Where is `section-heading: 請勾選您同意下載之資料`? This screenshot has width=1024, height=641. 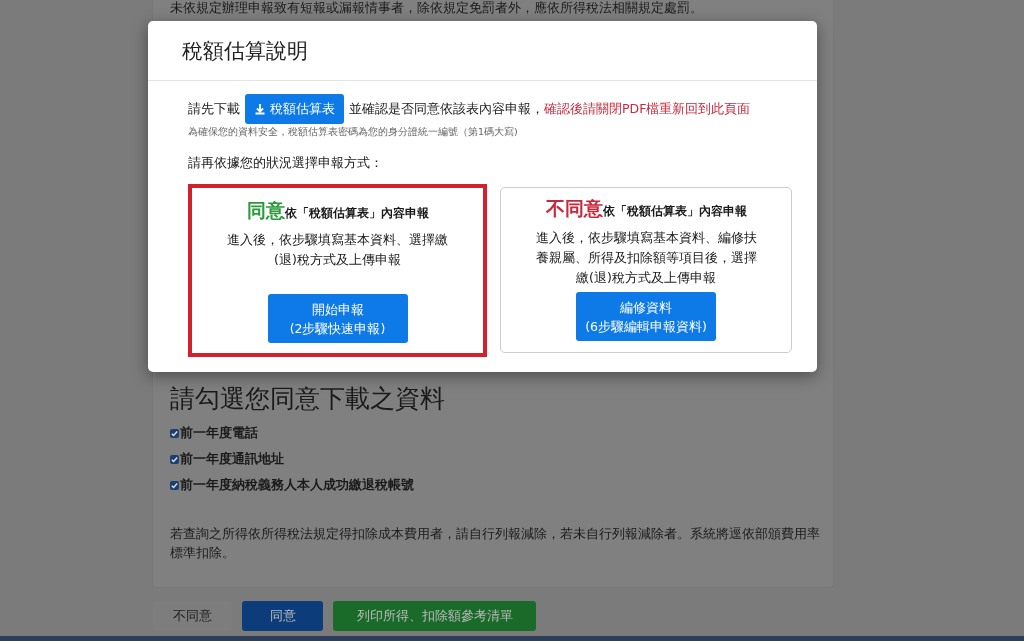 section-heading: 請勾選您同意下載之資料 is located at coordinates (308, 399).